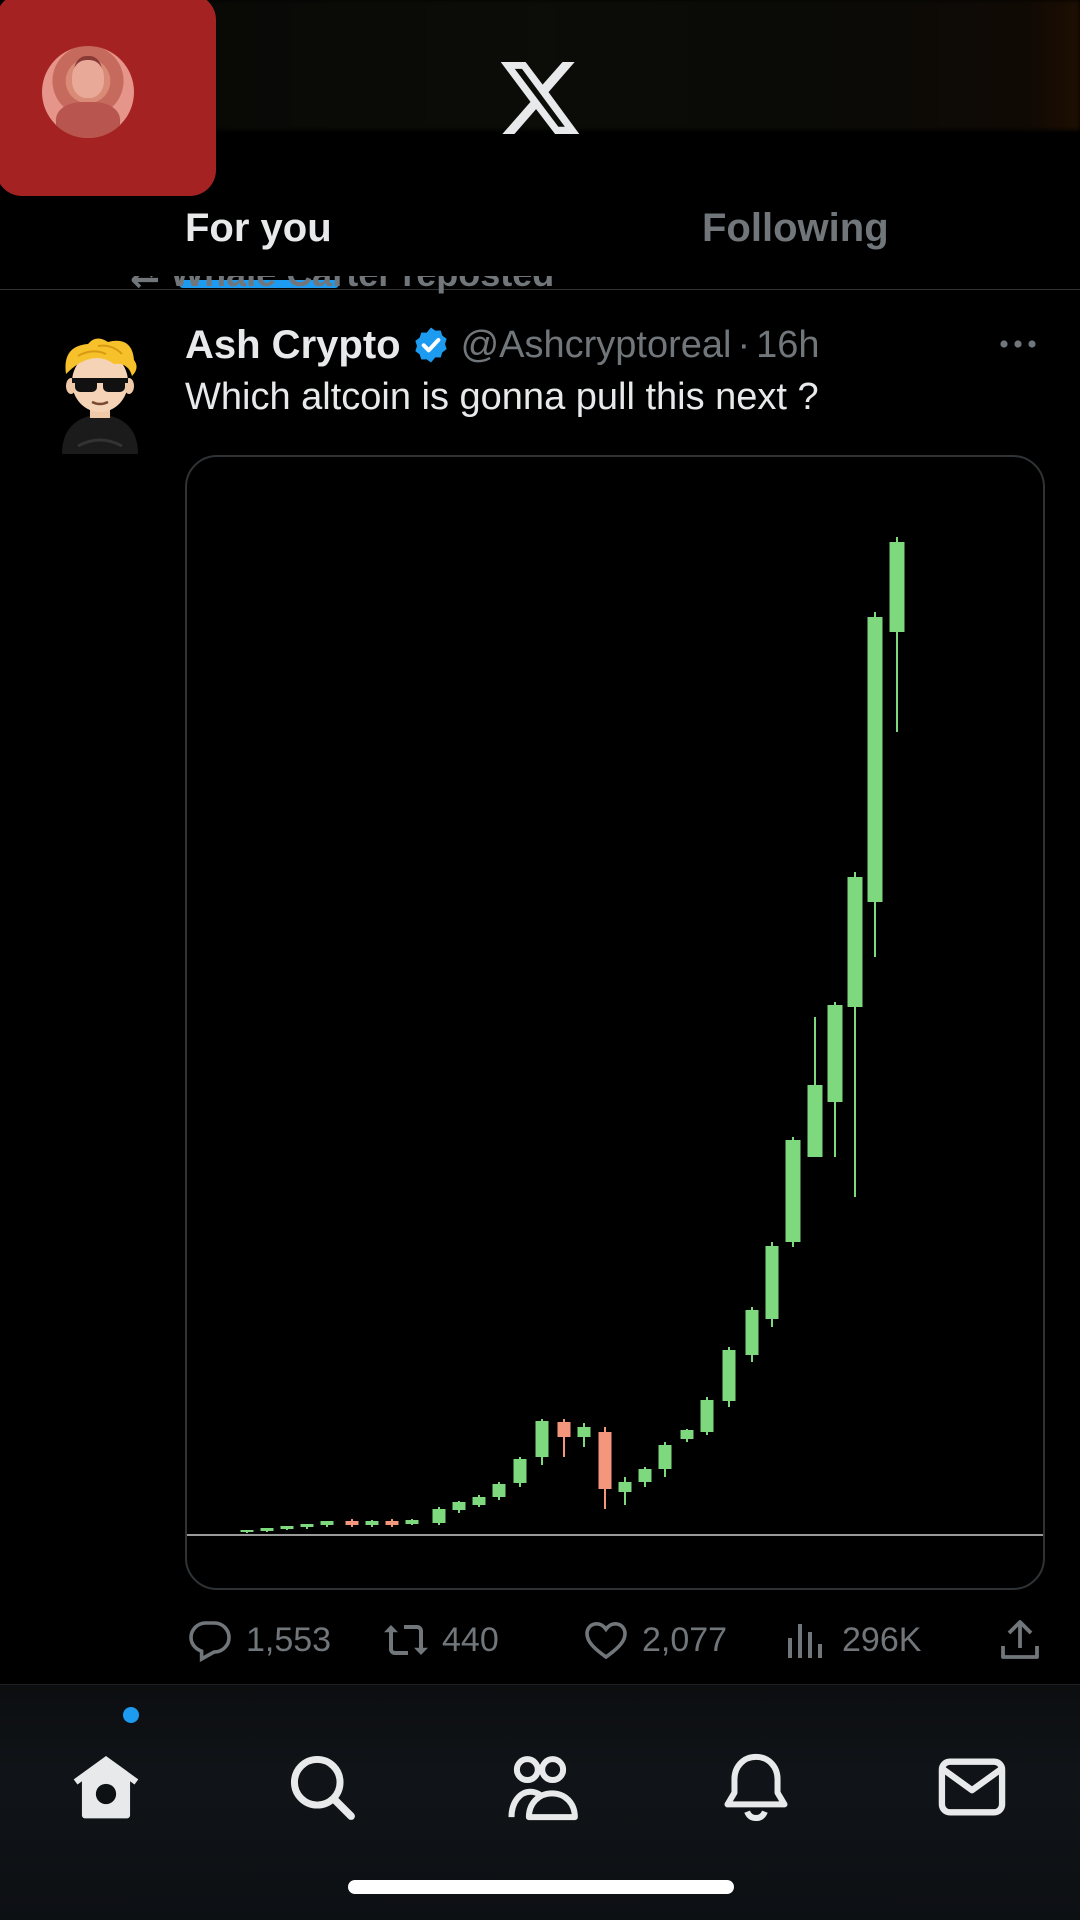 The height and width of the screenshot is (1920, 1080). What do you see at coordinates (100, 394) in the screenshot?
I see `author-avatar` at bounding box center [100, 394].